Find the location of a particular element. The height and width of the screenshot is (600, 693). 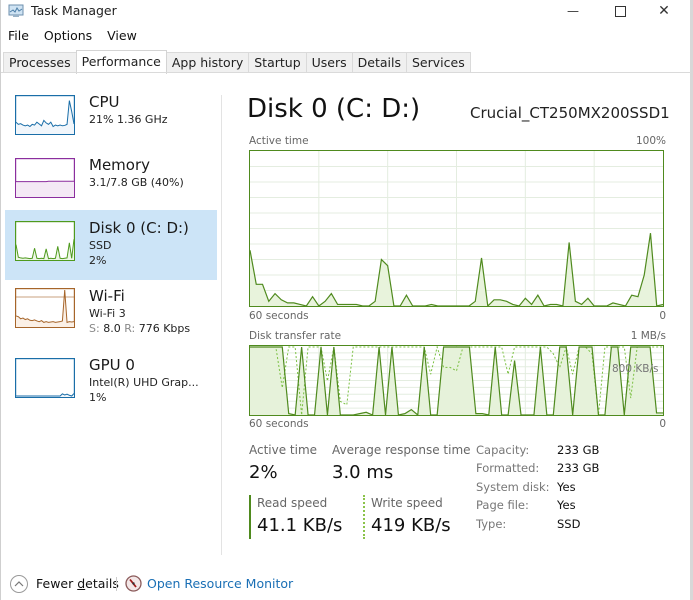

tab-processes: Processes is located at coordinates (40, 62).